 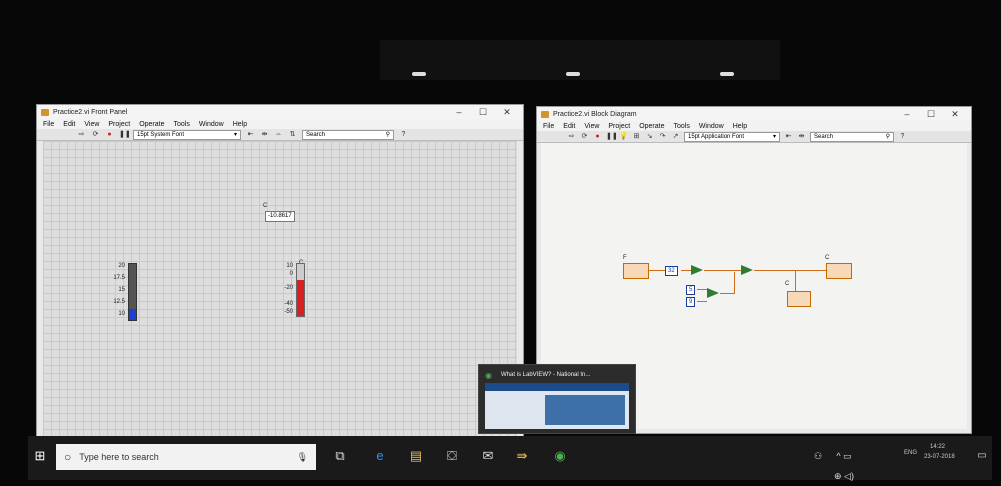 I want to click on system-tray-icons: ^ ▭ ⊕ ◁), so click(x=844, y=463).